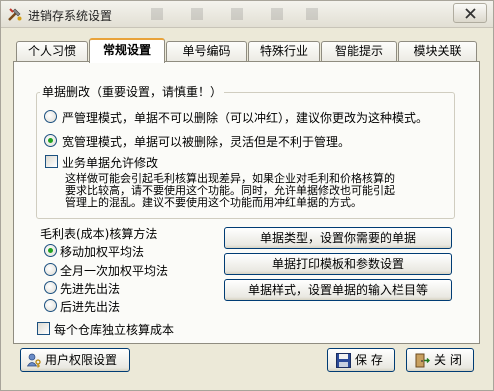 Image resolution: width=494 pixels, height=391 pixels. I want to click on tab-label: 常规设置, so click(126, 50).